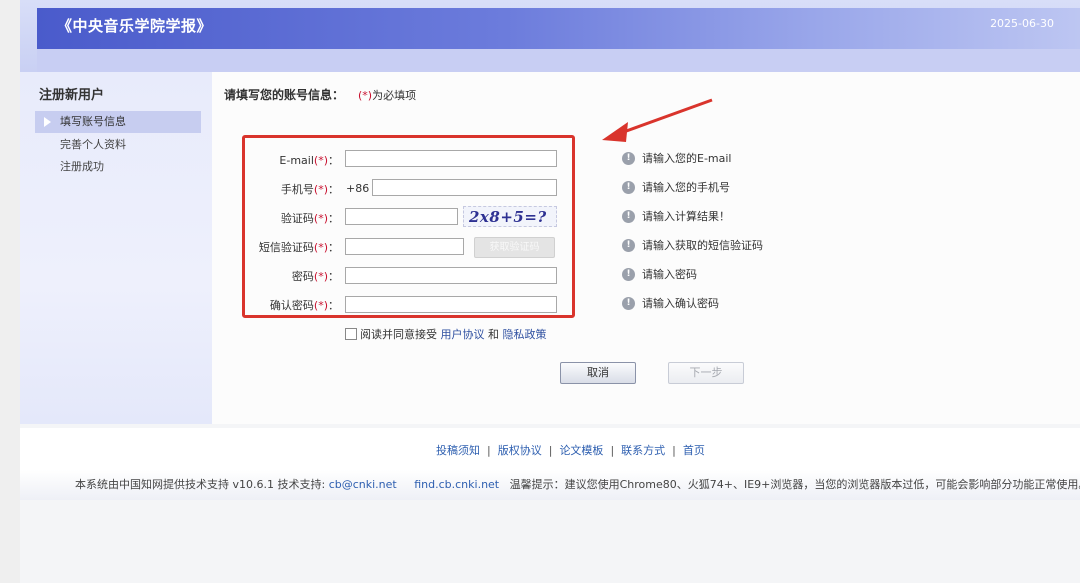 This screenshot has width=1080, height=583. What do you see at coordinates (363, 484) in the screenshot?
I see `support-email-link: cb@cnki.net` at bounding box center [363, 484].